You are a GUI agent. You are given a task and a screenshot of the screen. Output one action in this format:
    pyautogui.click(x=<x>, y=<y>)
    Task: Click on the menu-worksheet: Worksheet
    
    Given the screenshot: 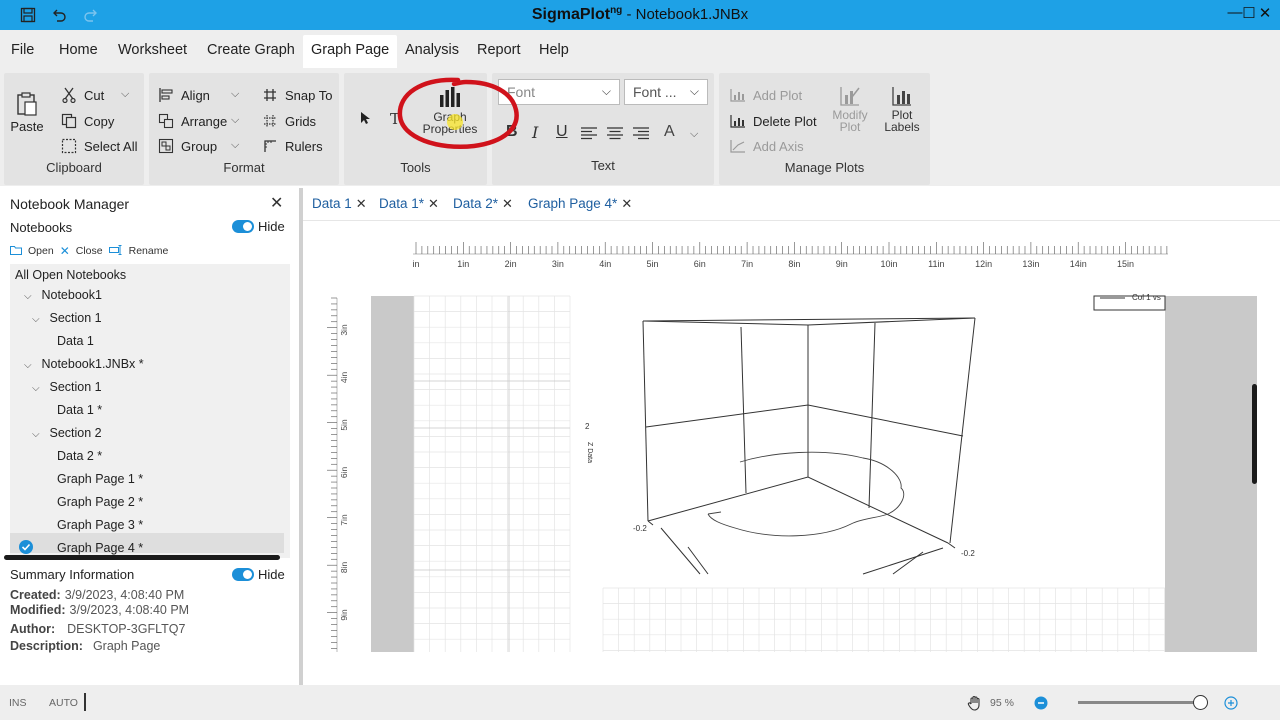 What is the action you would take?
    pyautogui.click(x=152, y=50)
    